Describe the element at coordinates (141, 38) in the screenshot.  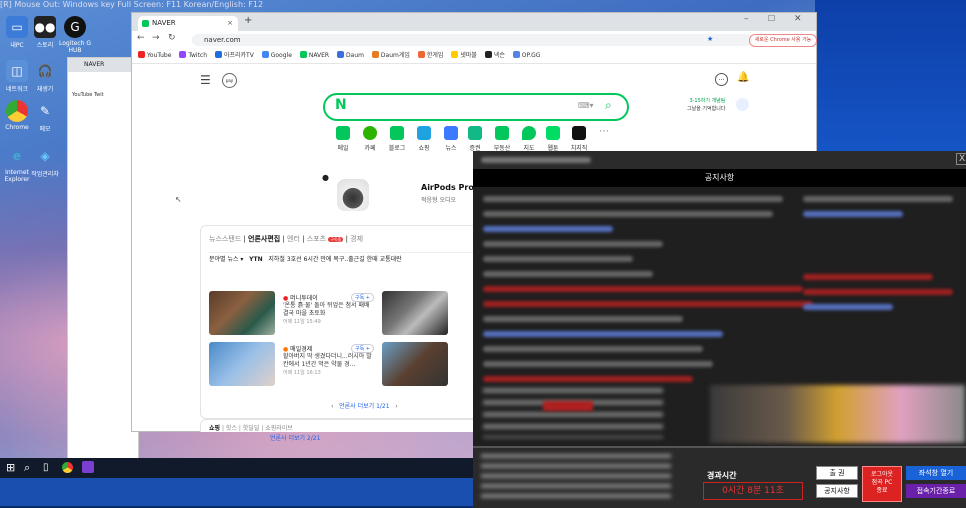
I see `back-icon: ←` at that location.